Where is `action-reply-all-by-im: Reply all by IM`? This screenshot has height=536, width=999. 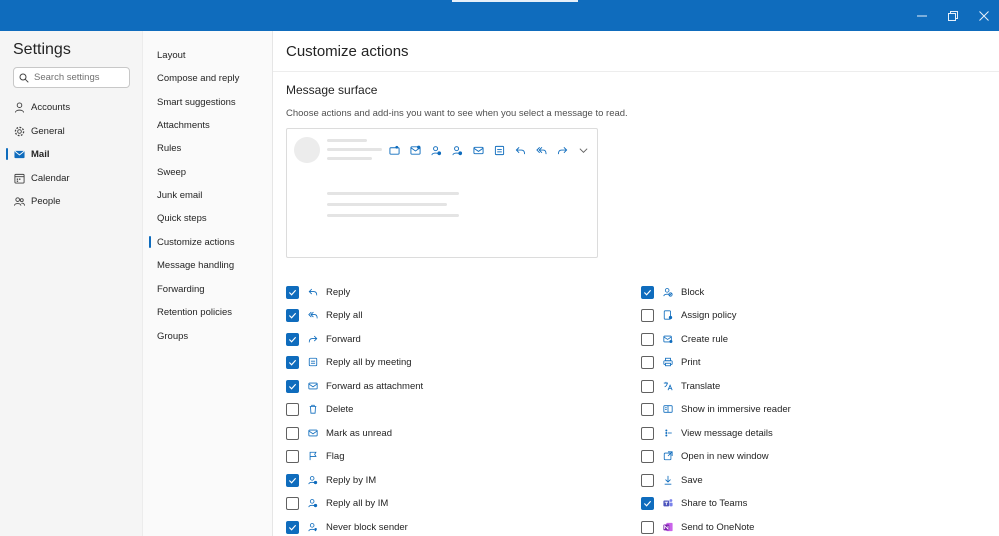 action-reply-all-by-im: Reply all by IM is located at coordinates (451, 503).